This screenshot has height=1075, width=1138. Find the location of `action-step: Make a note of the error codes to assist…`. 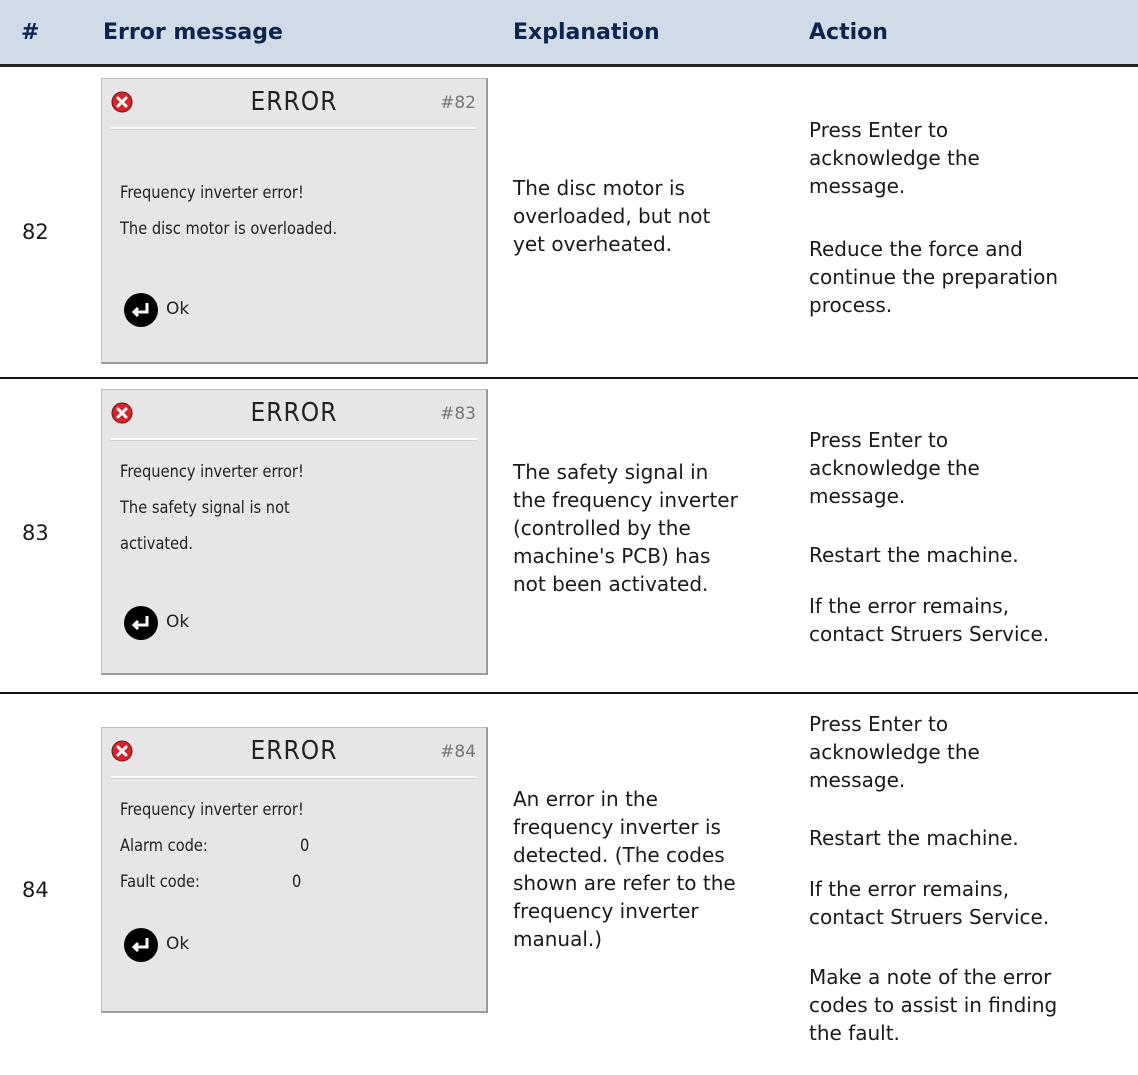

action-step: Make a note of the error codes to assist… is located at coordinates (933, 1005).